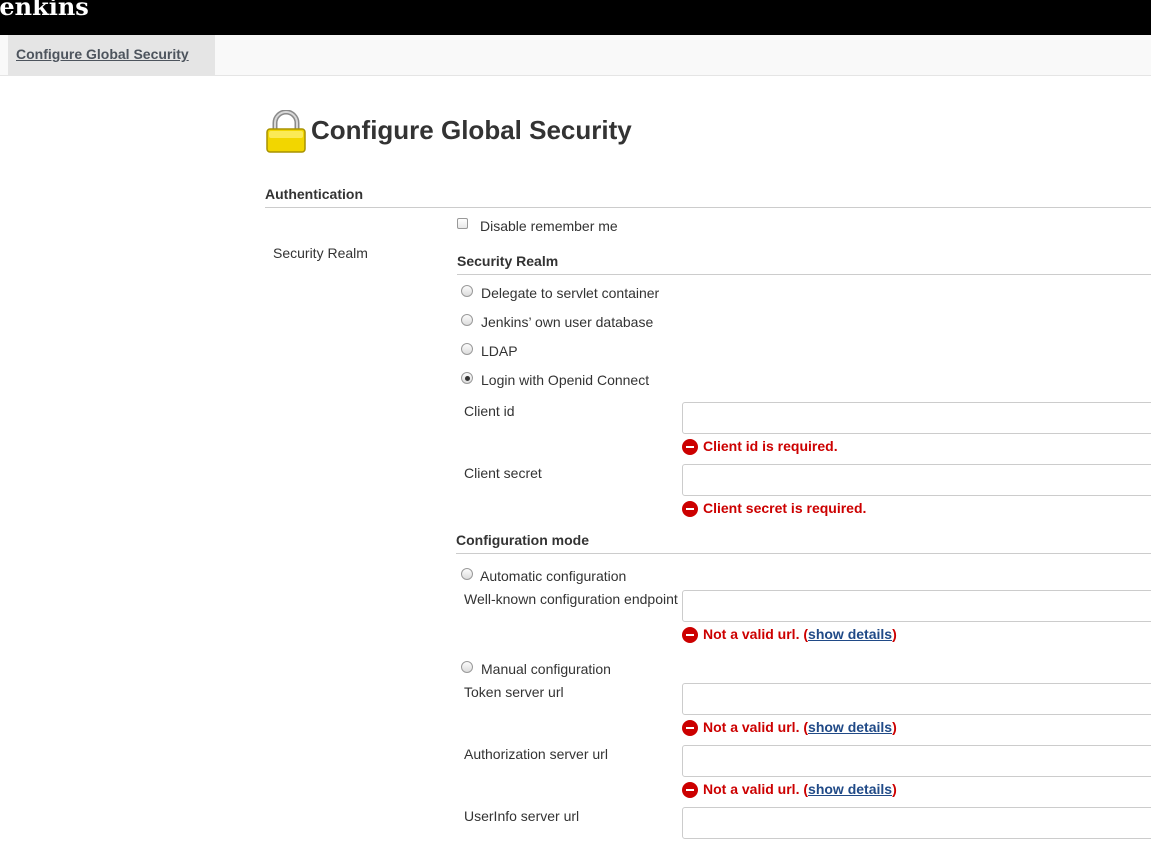  What do you see at coordinates (916, 699) in the screenshot?
I see `token-server-url-input` at bounding box center [916, 699].